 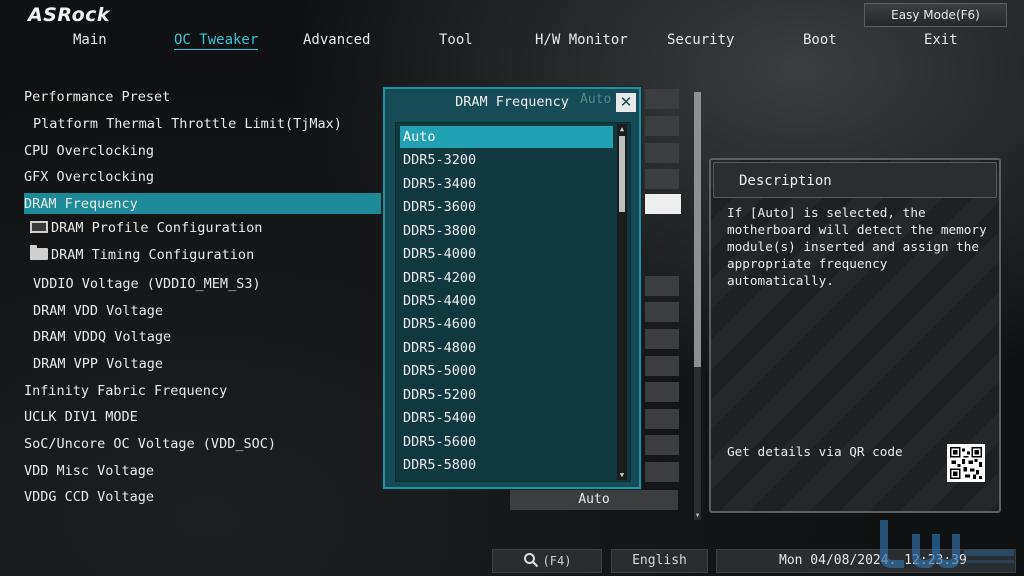 What do you see at coordinates (506, 254) in the screenshot?
I see `option-ddr5-4000: DDR5-4000` at bounding box center [506, 254].